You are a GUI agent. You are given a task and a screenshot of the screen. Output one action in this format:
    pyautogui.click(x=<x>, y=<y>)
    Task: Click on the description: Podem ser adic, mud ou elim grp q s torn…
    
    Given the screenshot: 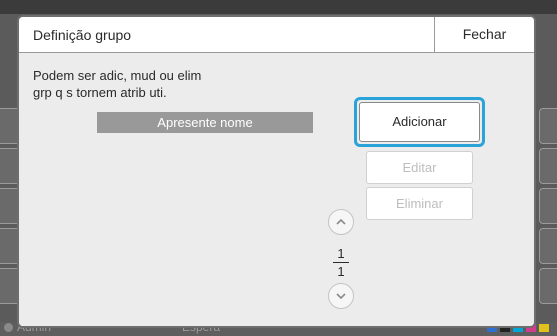 What is the action you would take?
    pyautogui.click(x=117, y=84)
    